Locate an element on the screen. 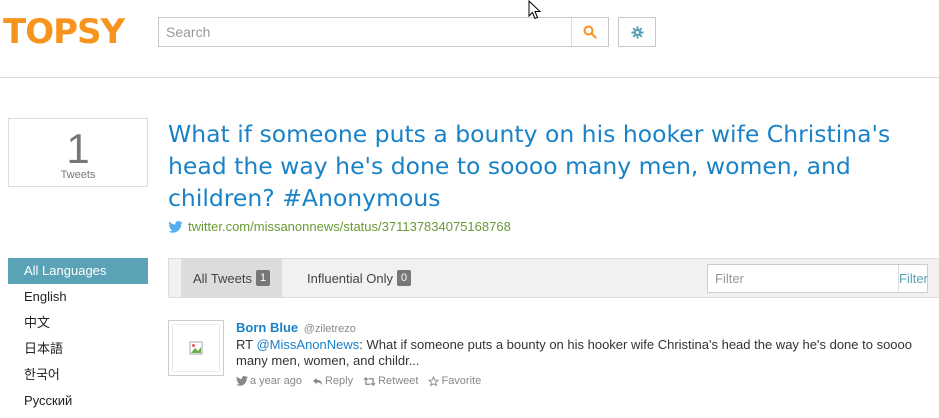 Image resolution: width=939 pixels, height=418 pixels. retweet-icon is located at coordinates (369, 381).